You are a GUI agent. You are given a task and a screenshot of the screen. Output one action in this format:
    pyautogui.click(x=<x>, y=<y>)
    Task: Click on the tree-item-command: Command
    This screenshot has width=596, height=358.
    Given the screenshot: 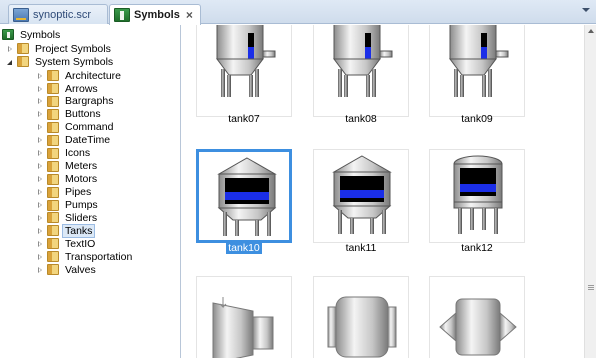 What is the action you would take?
    pyautogui.click(x=74, y=127)
    